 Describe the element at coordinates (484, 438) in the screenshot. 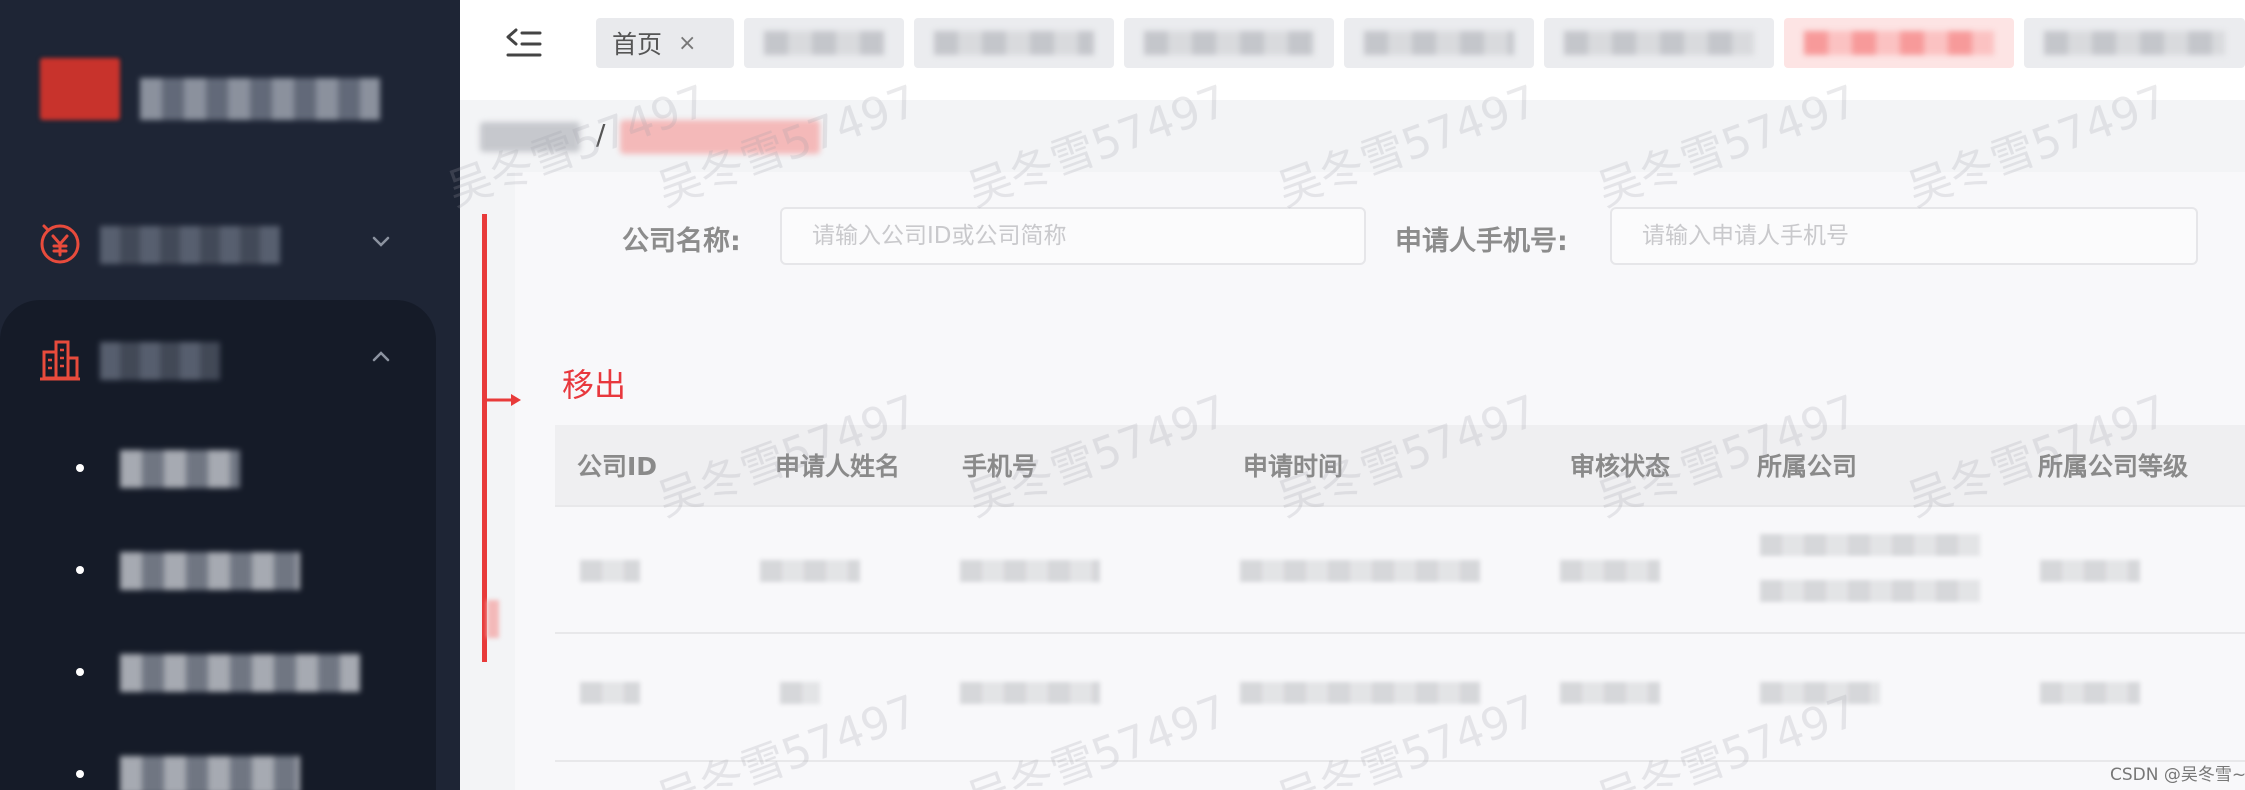

I see `annotation-line` at that location.